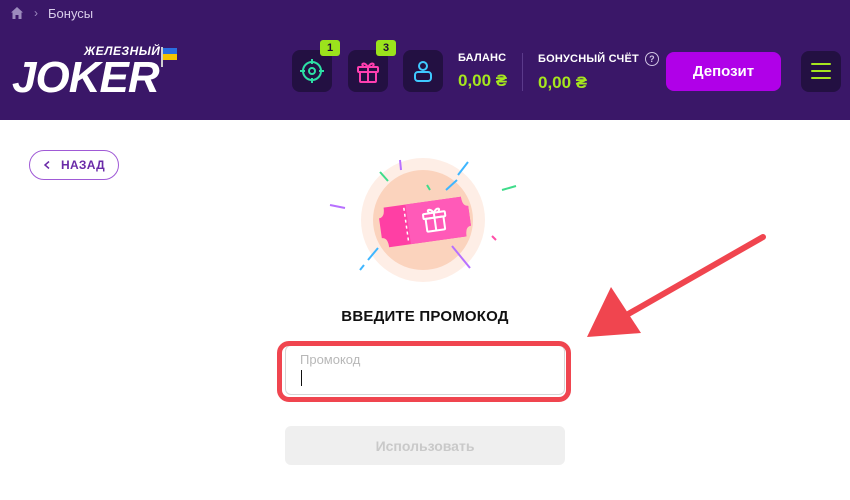 This screenshot has height=500, width=850. Describe the element at coordinates (71, 13) in the screenshot. I see `breadcrumb-current: Бонусы` at that location.